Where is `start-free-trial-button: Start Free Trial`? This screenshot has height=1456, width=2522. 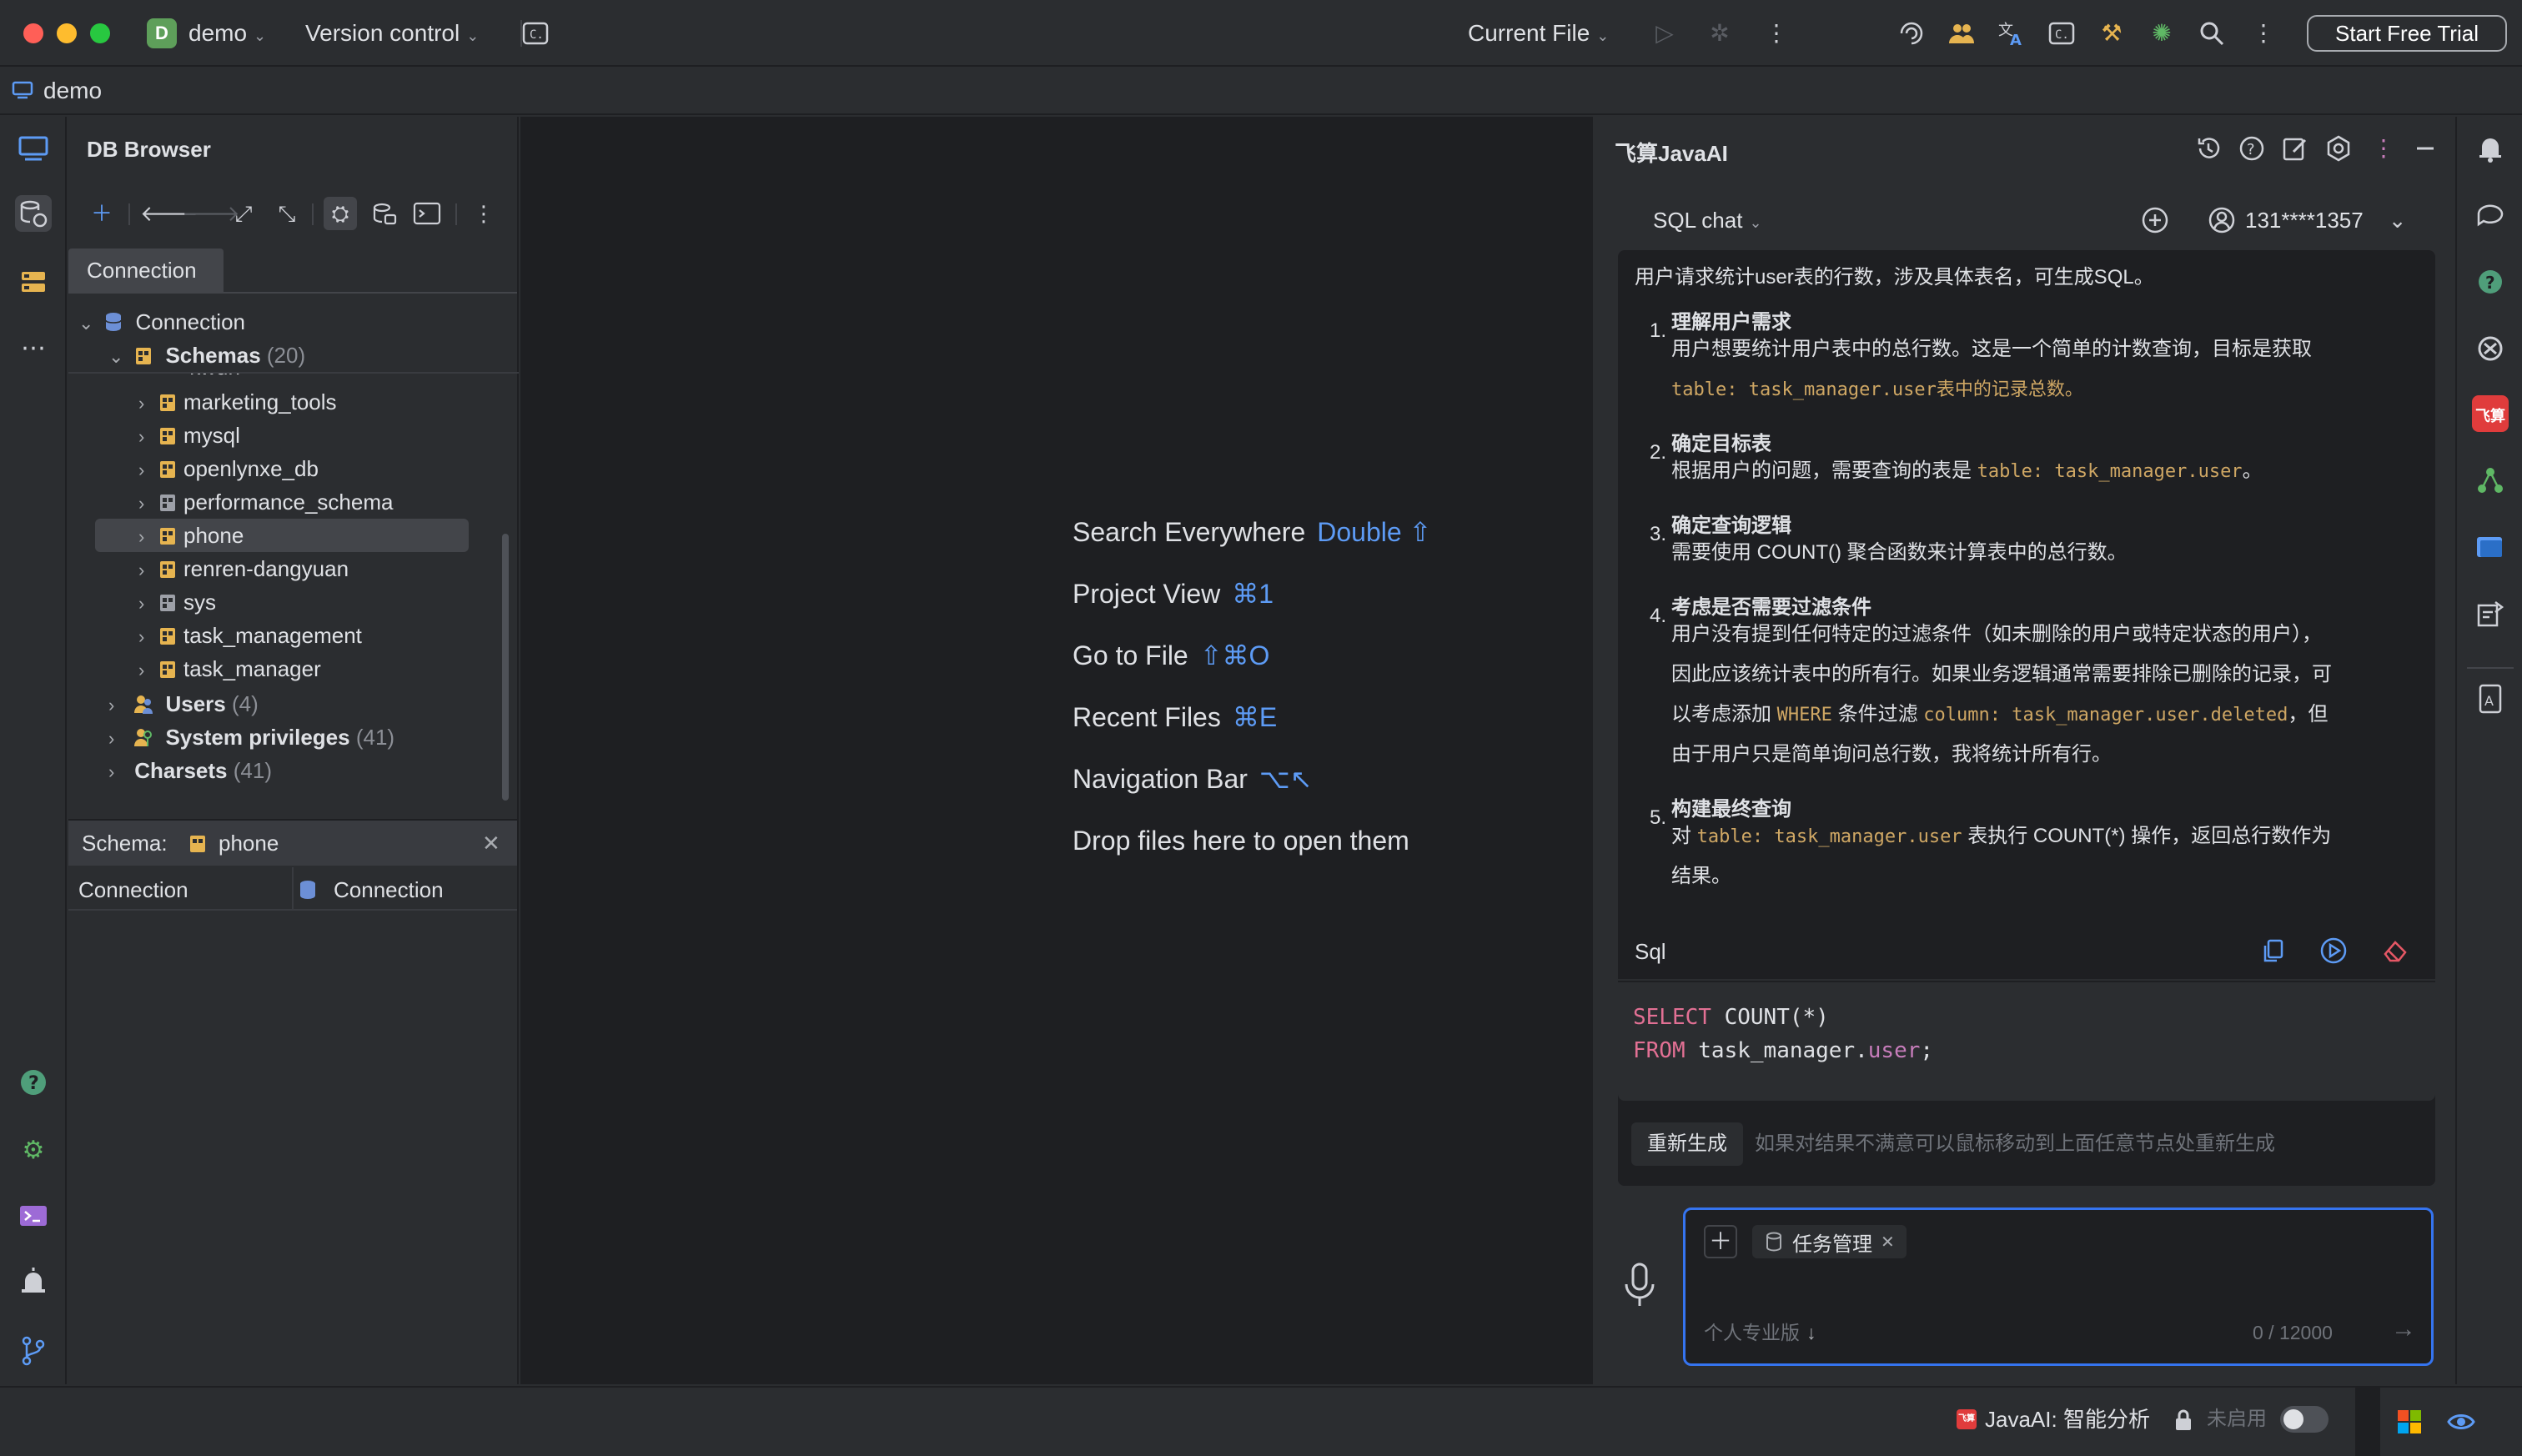
start-free-trial-button: Start Free Trial is located at coordinates (2407, 33).